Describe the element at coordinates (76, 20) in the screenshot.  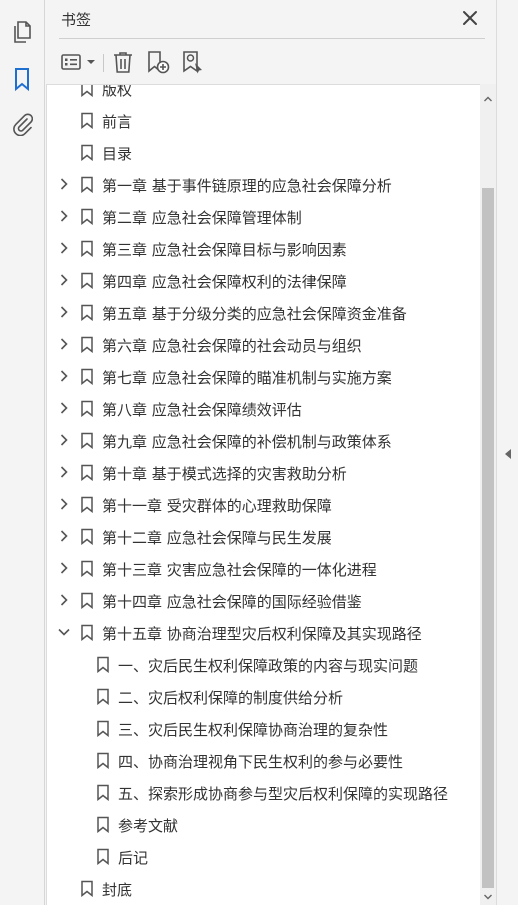
I see `panel-title: 书签` at that location.